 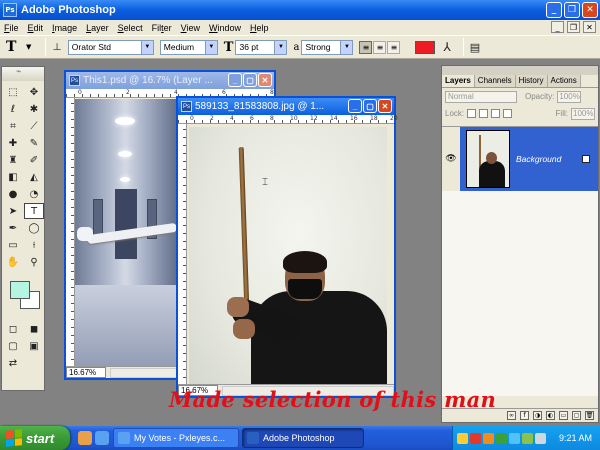 I want to click on menu-window: Window, so click(x=225, y=28).